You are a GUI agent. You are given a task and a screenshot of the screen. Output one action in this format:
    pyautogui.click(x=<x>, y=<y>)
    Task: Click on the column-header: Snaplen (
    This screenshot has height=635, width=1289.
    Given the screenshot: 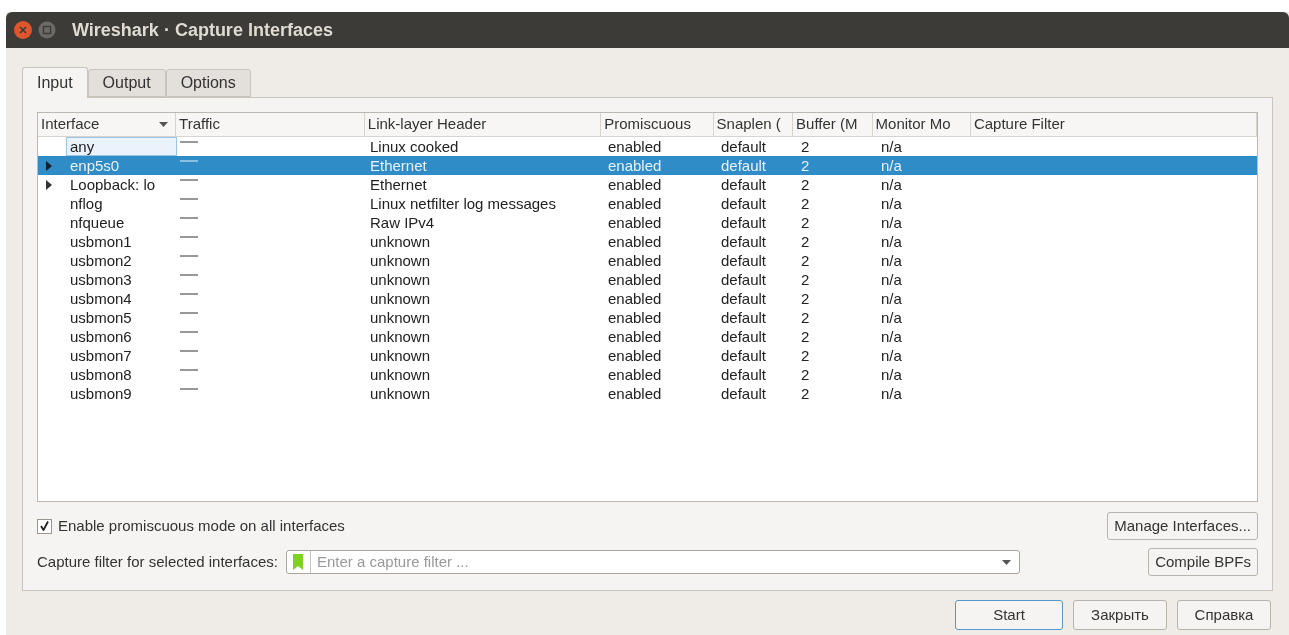 What is the action you would take?
    pyautogui.click(x=753, y=124)
    